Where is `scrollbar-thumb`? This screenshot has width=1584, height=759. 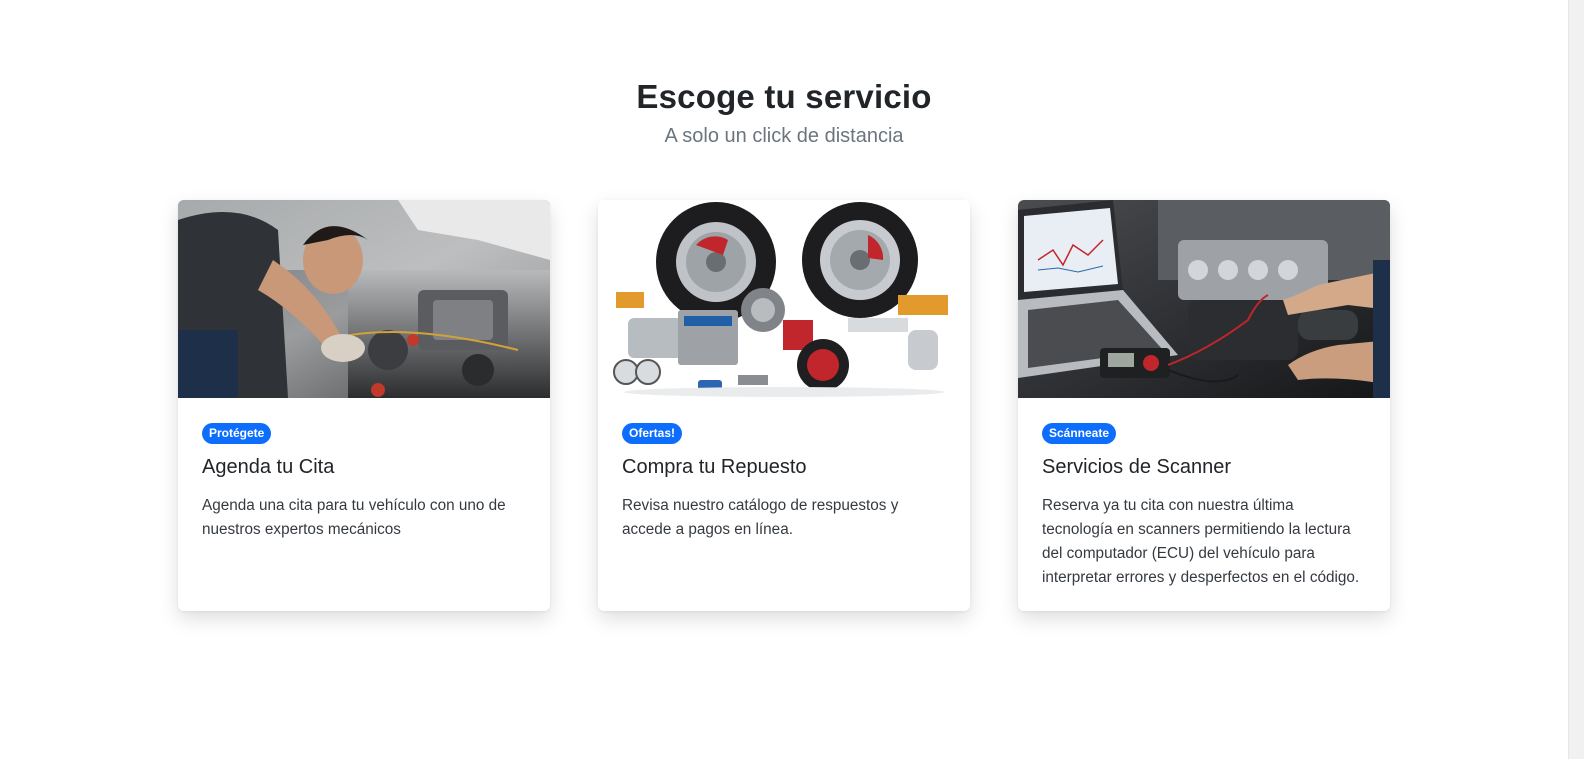 scrollbar-thumb is located at coordinates (1576, 342).